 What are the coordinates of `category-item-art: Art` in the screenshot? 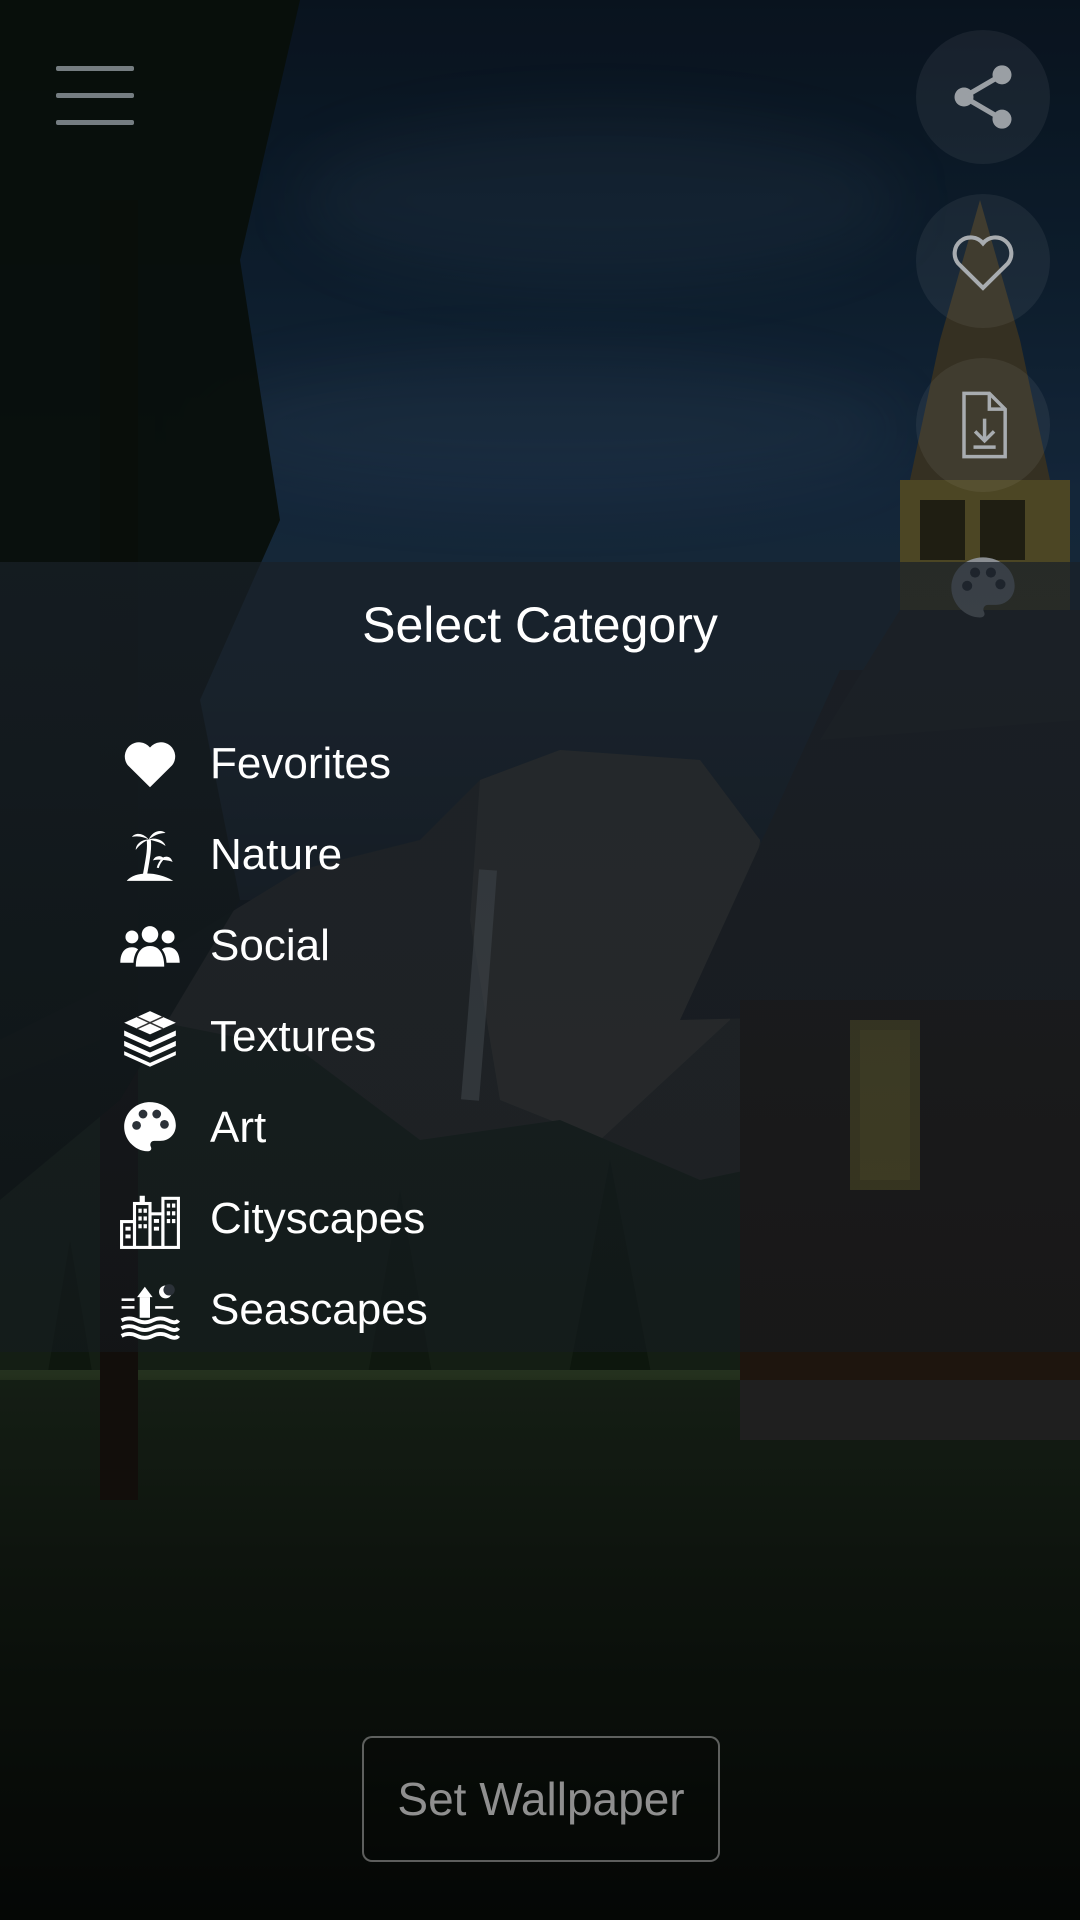 It's located at (418, 1127).